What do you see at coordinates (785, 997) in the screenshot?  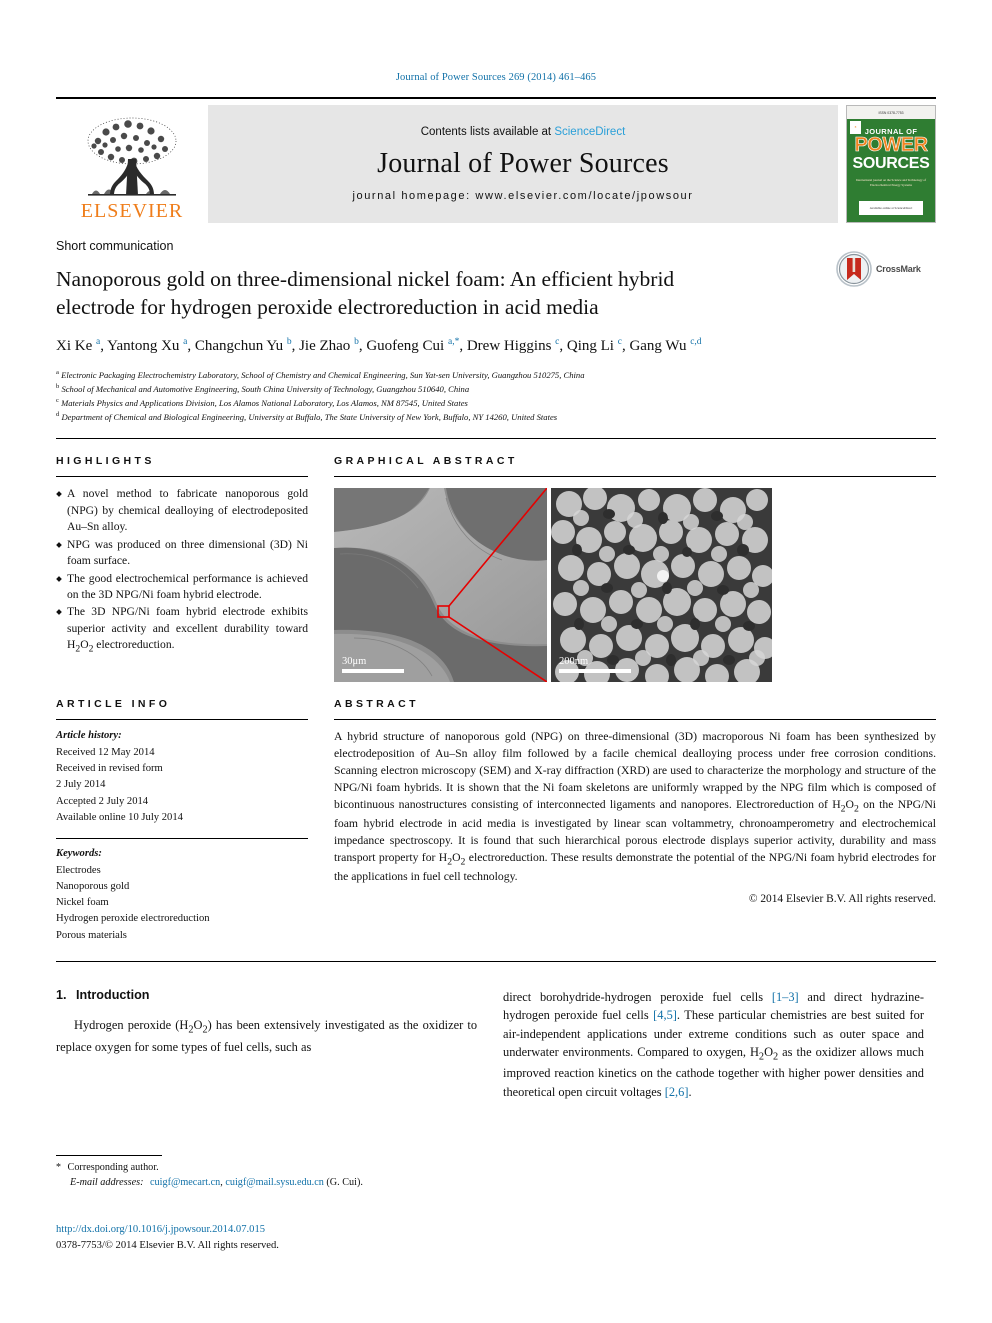 I see `citation-link: [1–3]` at bounding box center [785, 997].